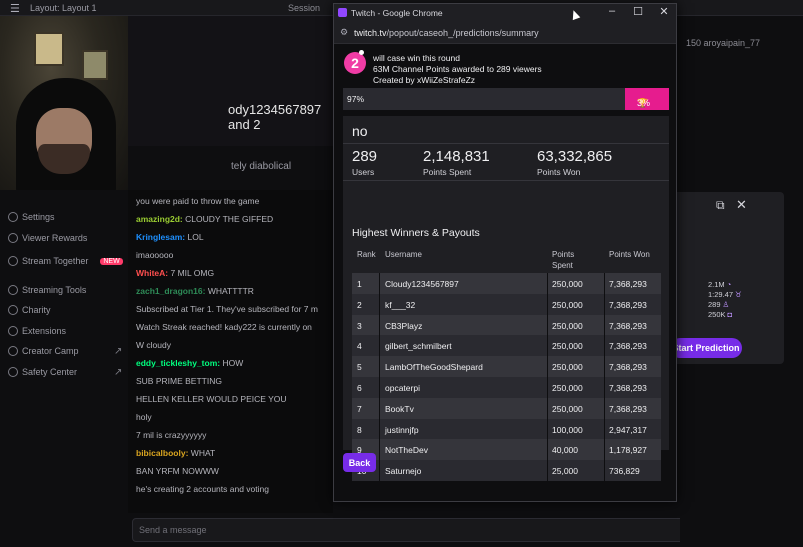  I want to click on sidebar-item-settings: Settings, so click(31, 217).